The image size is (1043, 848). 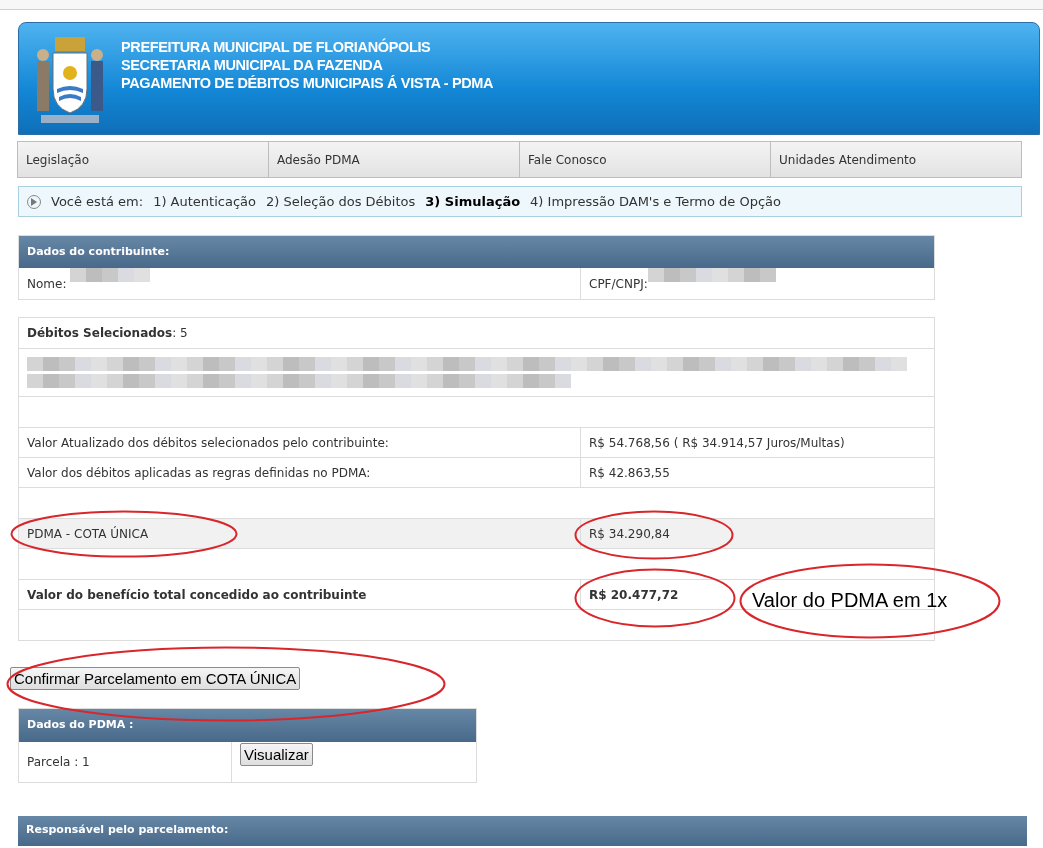 I want to click on header-title: PAGAMENTO DE DÉBITOS MUNICIPAIS Á VISTA - PDMA, so click(x=307, y=82).